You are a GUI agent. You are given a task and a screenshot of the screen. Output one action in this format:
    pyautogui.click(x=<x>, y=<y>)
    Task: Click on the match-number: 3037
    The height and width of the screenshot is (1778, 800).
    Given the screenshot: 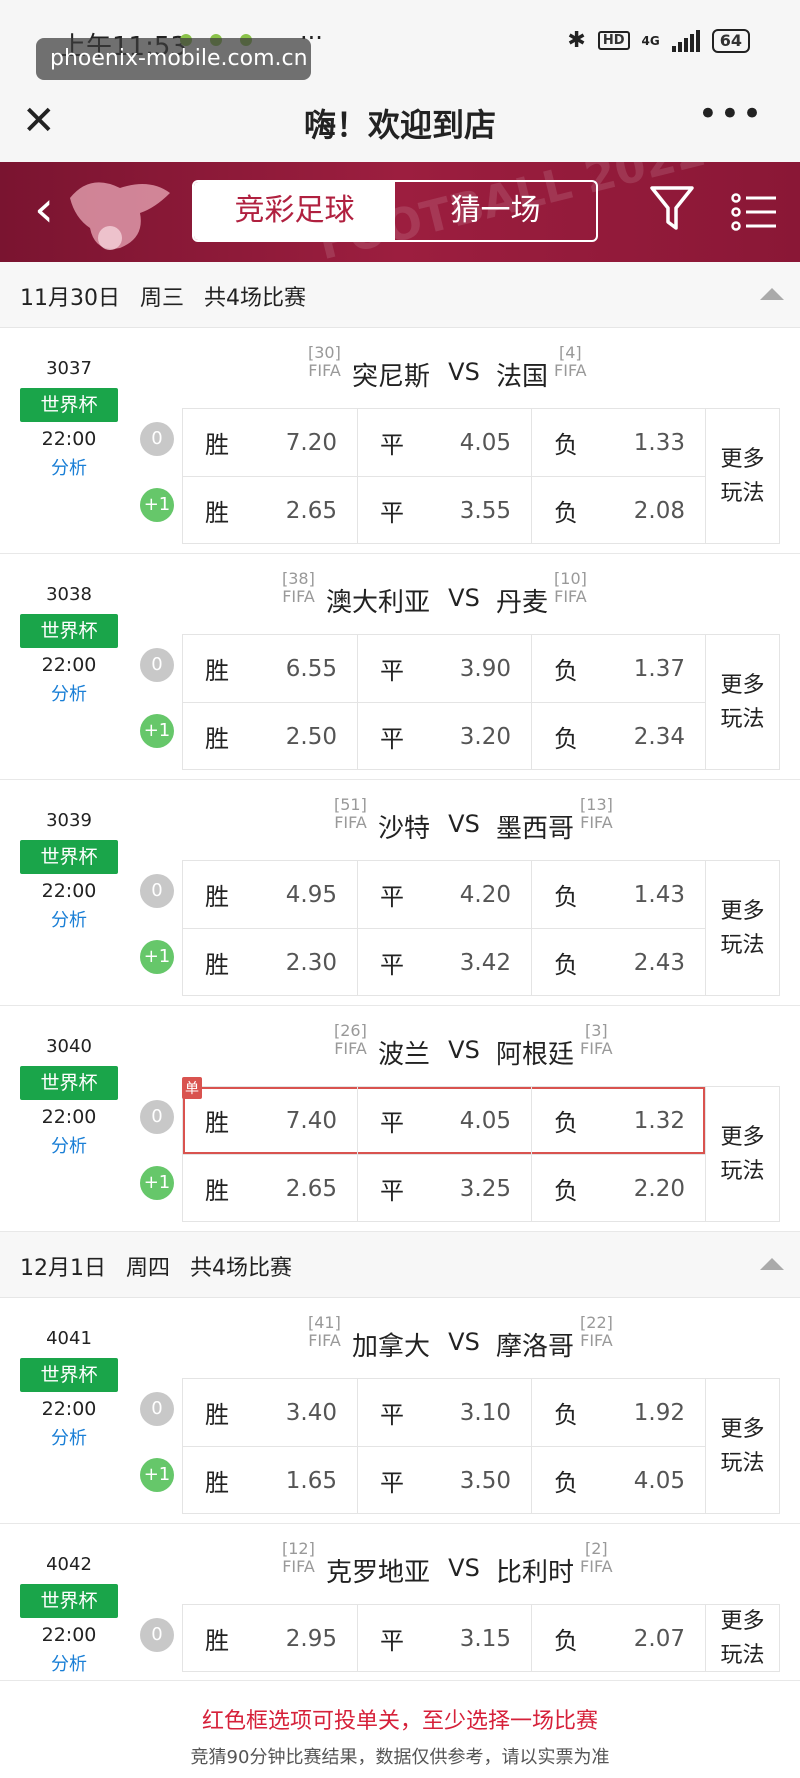 What is the action you would take?
    pyautogui.click(x=69, y=368)
    